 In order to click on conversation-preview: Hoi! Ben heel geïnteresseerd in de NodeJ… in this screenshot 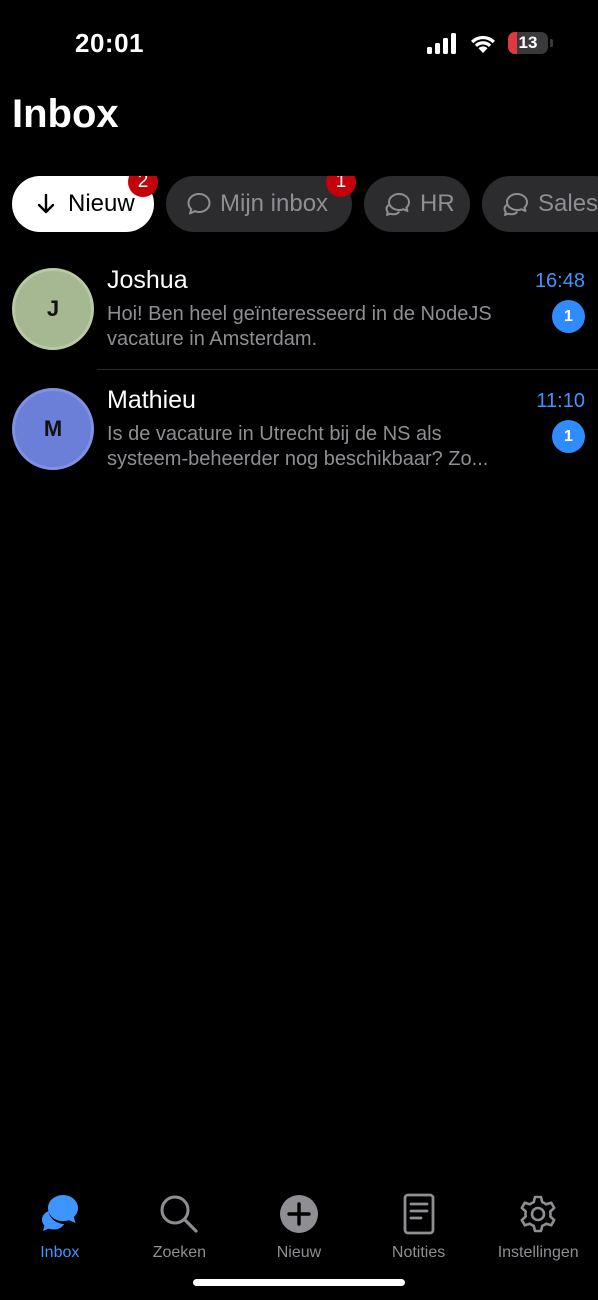, I will do `click(322, 327)`.